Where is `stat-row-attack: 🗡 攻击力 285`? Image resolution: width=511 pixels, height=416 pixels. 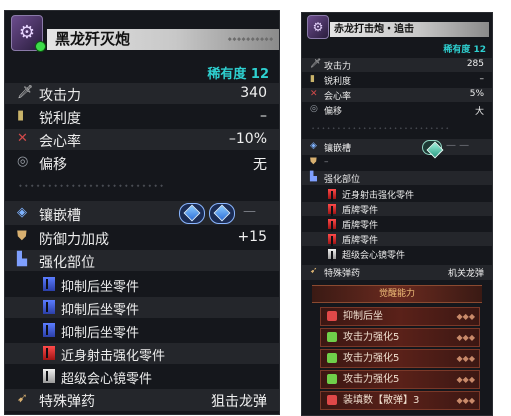 stat-row-attack: 🗡 攻击力 285 is located at coordinates (397, 65).